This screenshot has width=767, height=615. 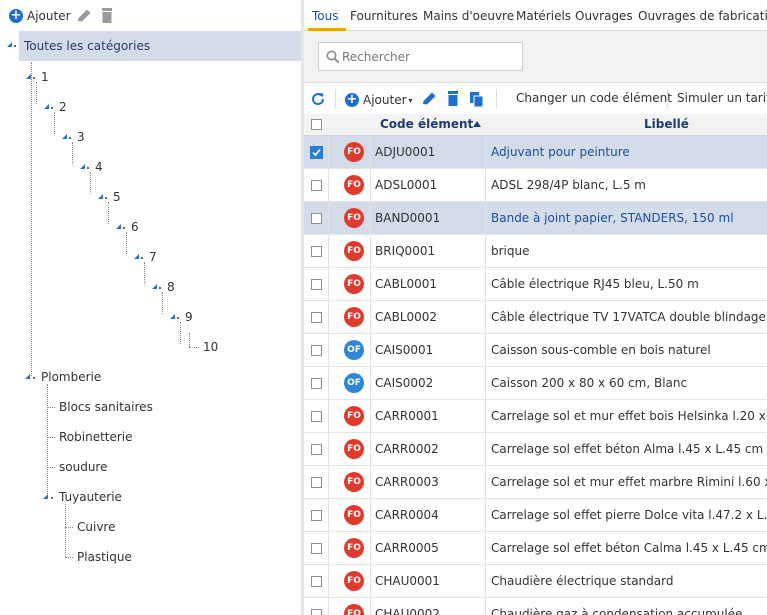 I want to click on tree-node-2: 2, so click(x=63, y=107).